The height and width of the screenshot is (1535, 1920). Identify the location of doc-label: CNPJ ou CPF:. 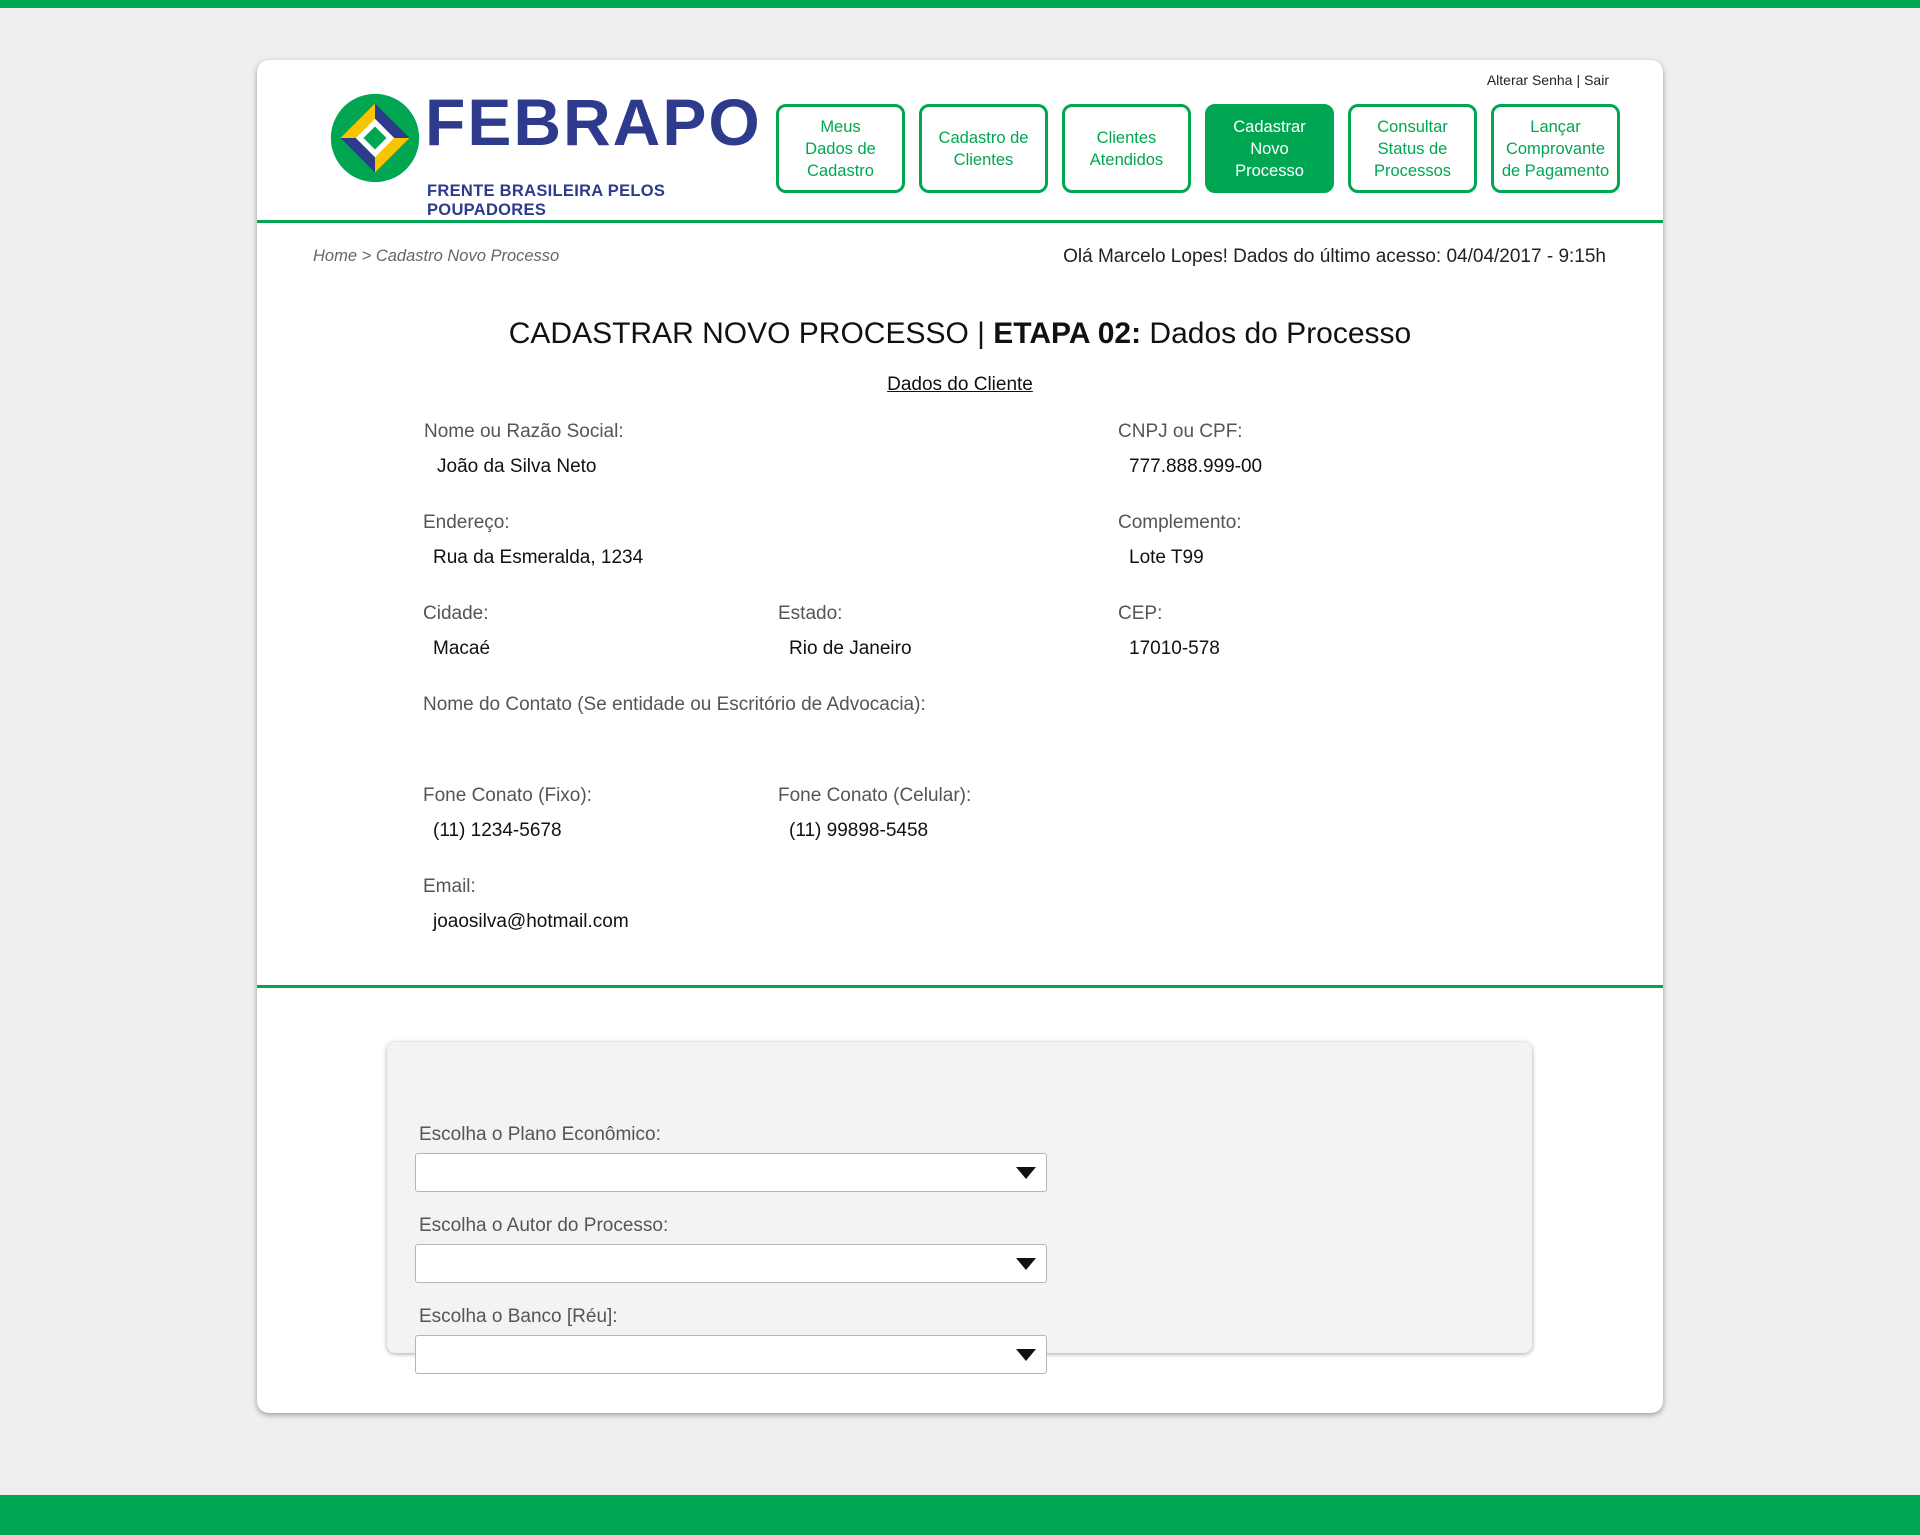
(1180, 431).